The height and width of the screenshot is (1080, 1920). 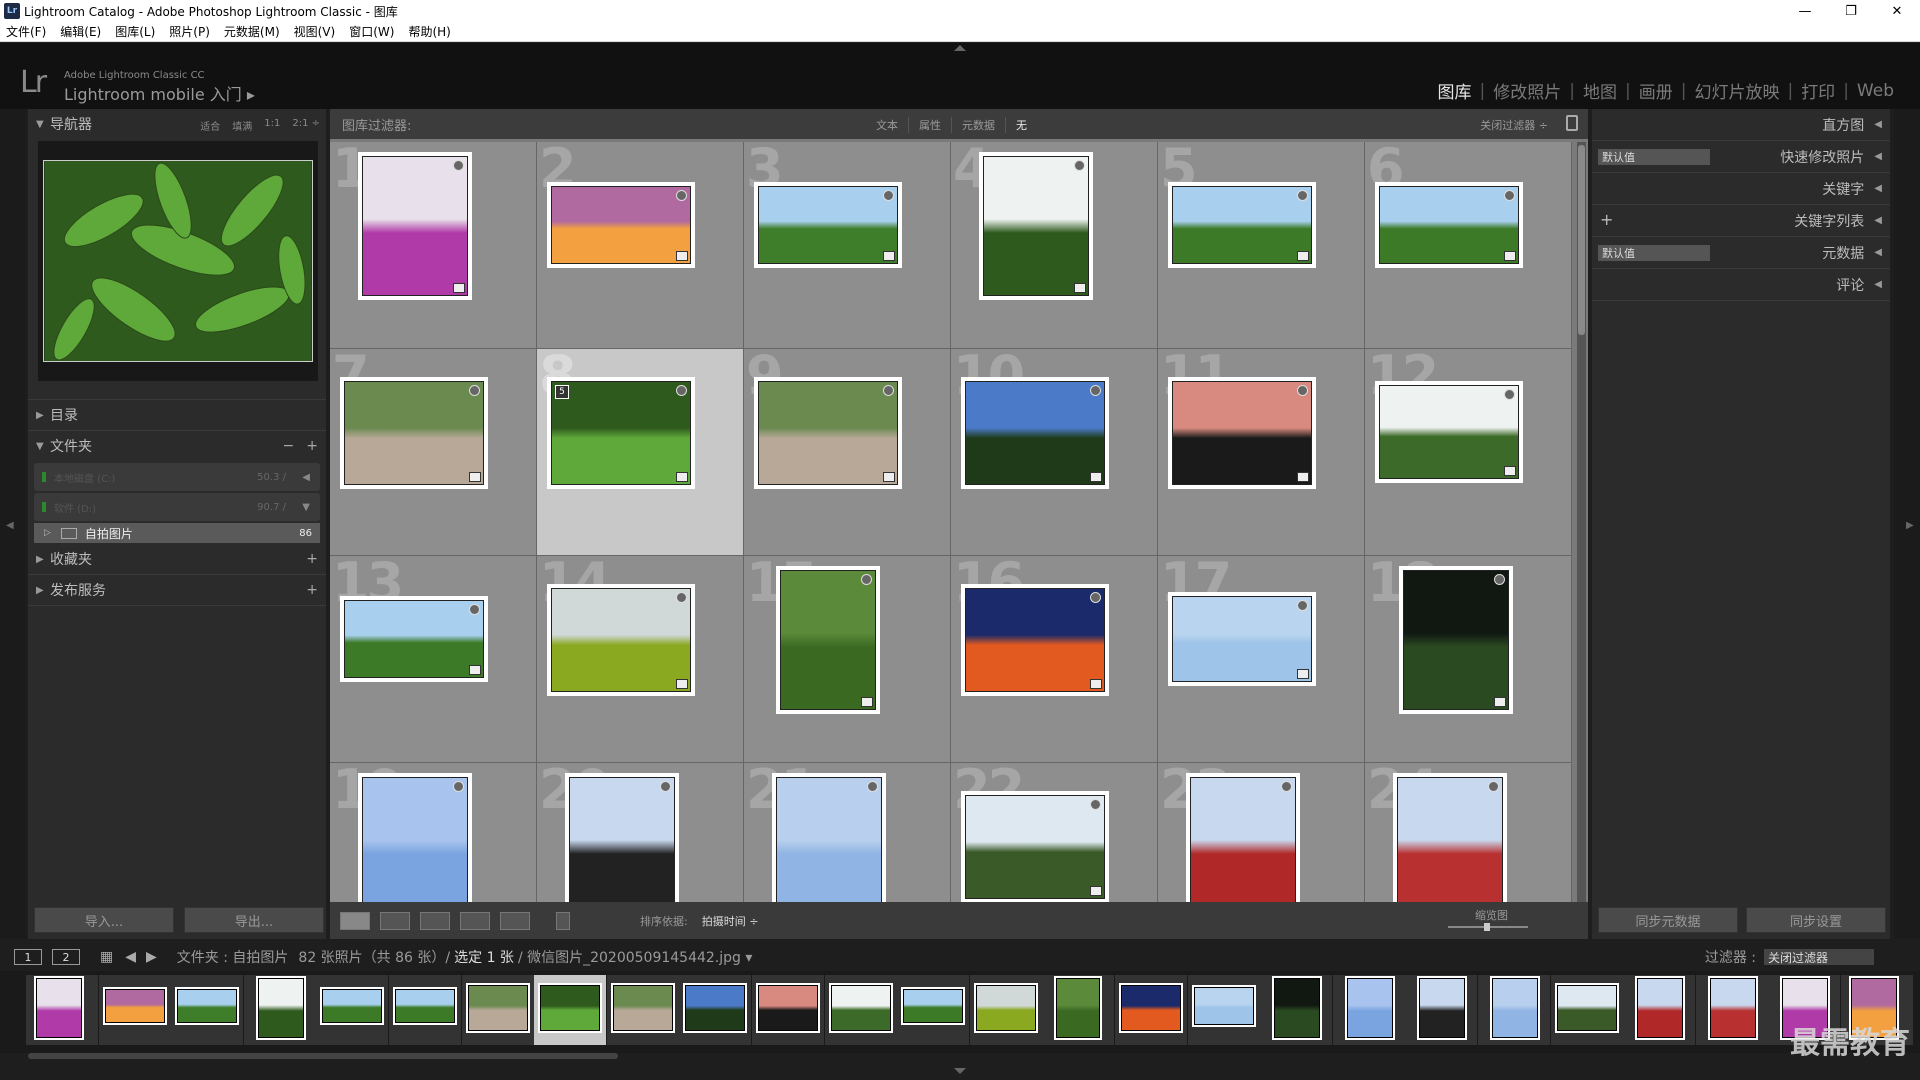 I want to click on grid-cell: 23, so click(x=1261, y=832).